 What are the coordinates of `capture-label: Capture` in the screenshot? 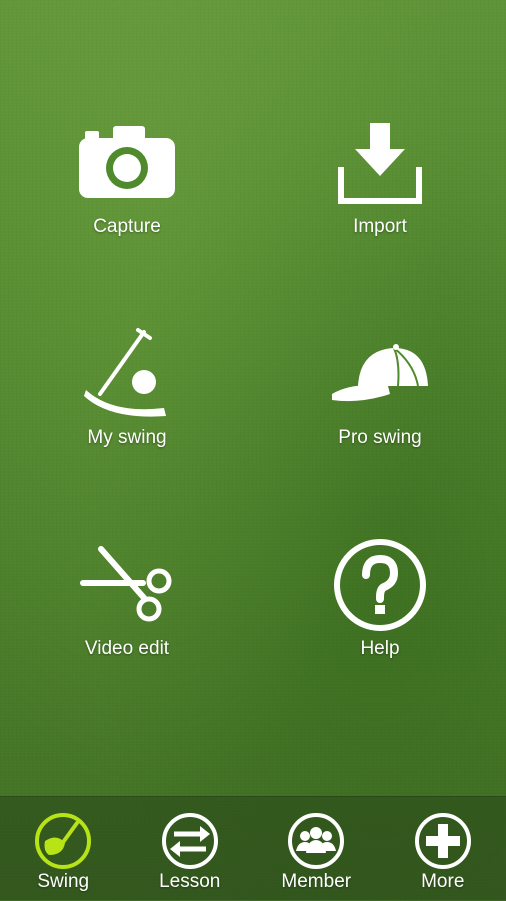 It's located at (127, 227).